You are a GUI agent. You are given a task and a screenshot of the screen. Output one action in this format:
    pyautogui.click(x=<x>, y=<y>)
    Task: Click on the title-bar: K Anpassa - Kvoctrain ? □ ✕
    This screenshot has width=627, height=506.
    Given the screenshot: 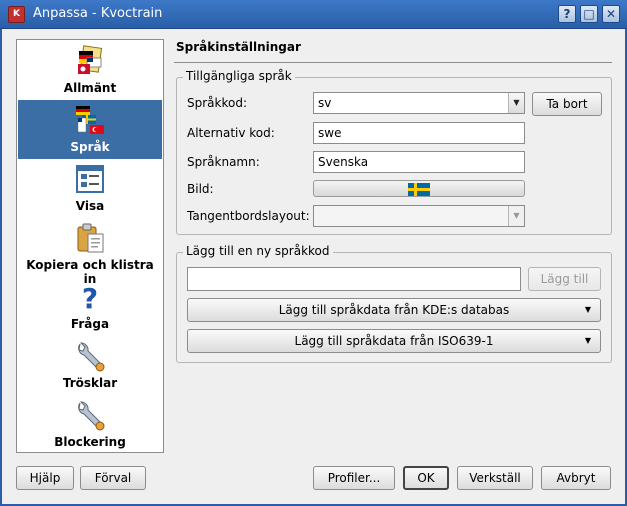 What is the action you would take?
    pyautogui.click(x=313, y=14)
    